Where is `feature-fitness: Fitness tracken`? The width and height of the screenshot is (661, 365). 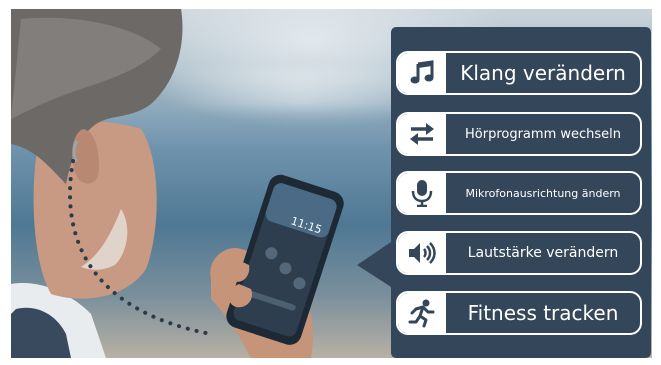
feature-fitness: Fitness tracken is located at coordinates (519, 313).